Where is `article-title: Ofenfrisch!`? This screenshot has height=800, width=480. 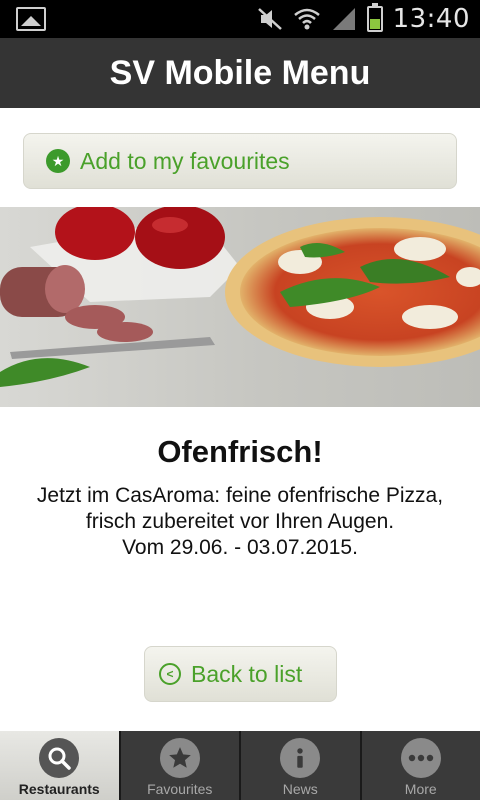 article-title: Ofenfrisch! is located at coordinates (240, 451).